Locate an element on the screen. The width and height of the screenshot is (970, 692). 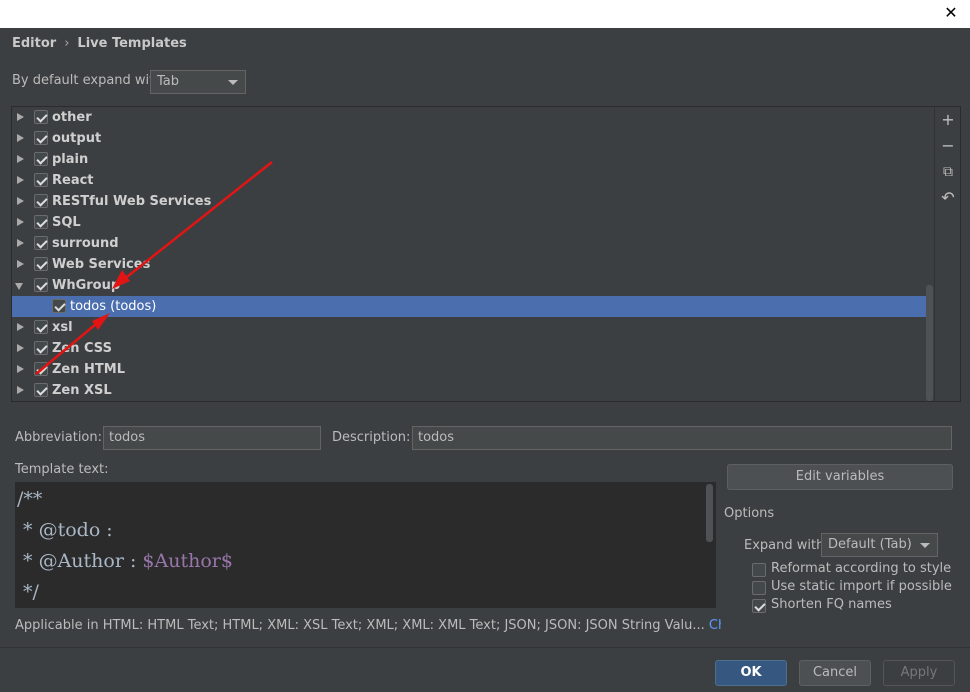
template-line-text: * @Author : is located at coordinates (80, 561).